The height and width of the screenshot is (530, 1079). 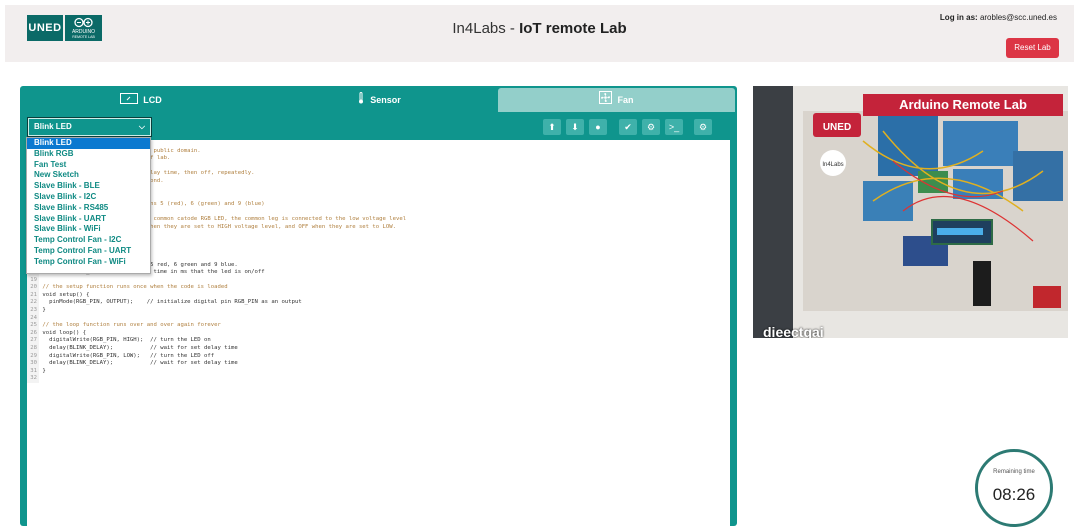 I want to click on settings-icon: ⚙, so click(x=703, y=127).